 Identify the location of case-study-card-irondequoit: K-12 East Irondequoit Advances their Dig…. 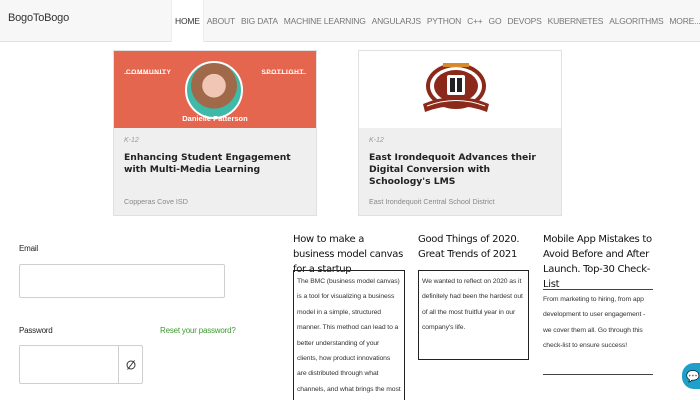
(460, 133).